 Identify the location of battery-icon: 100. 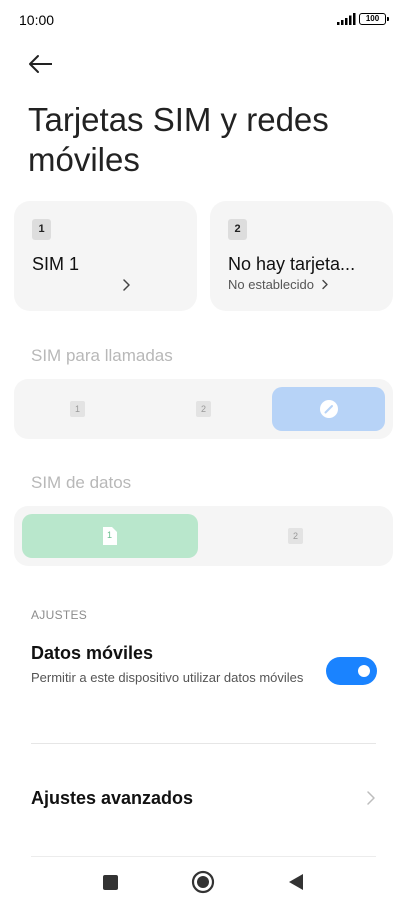
(374, 19).